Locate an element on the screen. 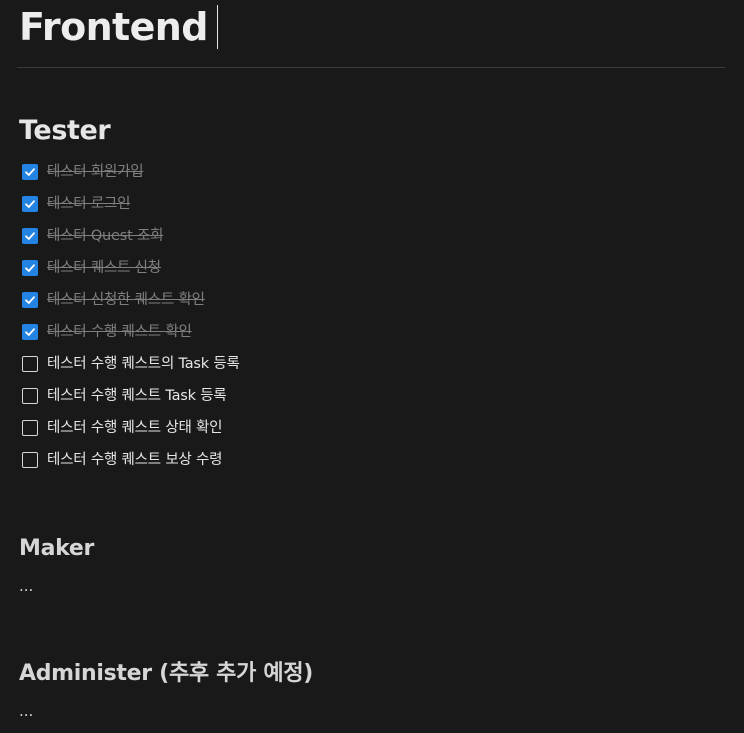 Image resolution: width=744 pixels, height=733 pixels. todo-label: 테스터 수행 퀘스트 상태 확인 is located at coordinates (135, 428).